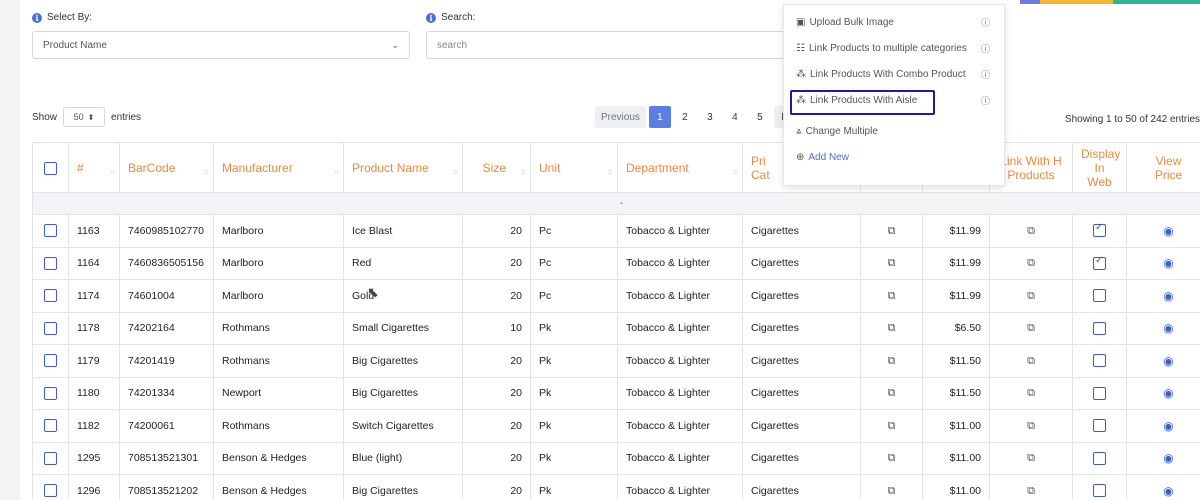 This screenshot has height=500, width=1200. Describe the element at coordinates (659, 117) in the screenshot. I see `page-1-button: 1` at that location.